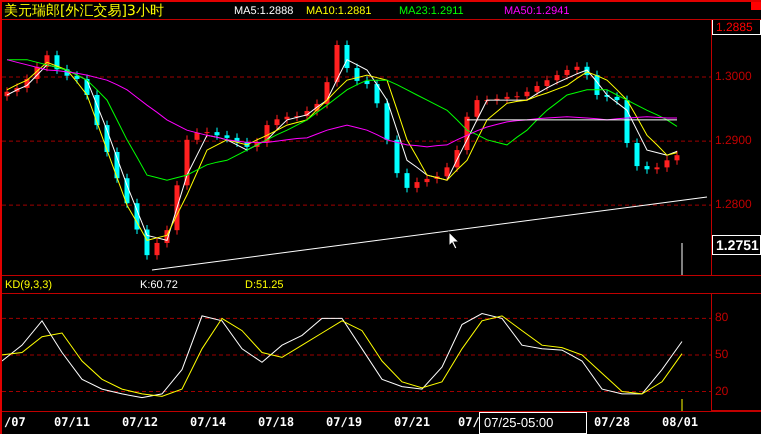 The width and height of the screenshot is (761, 434). I want to click on date-label: 07/14, so click(208, 422).